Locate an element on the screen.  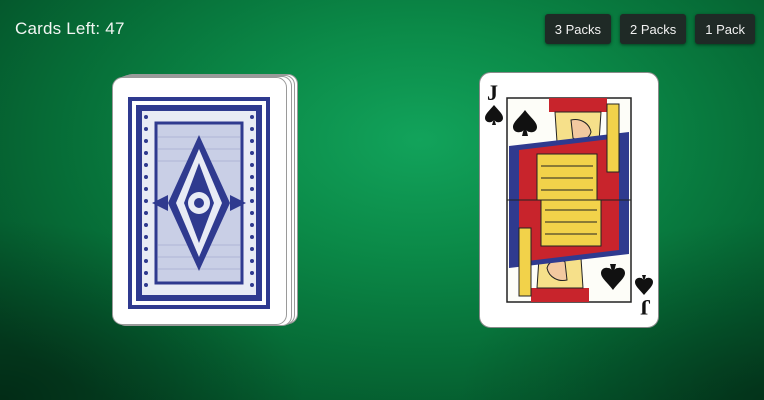
cards-left-value: 47 is located at coordinates (115, 28).